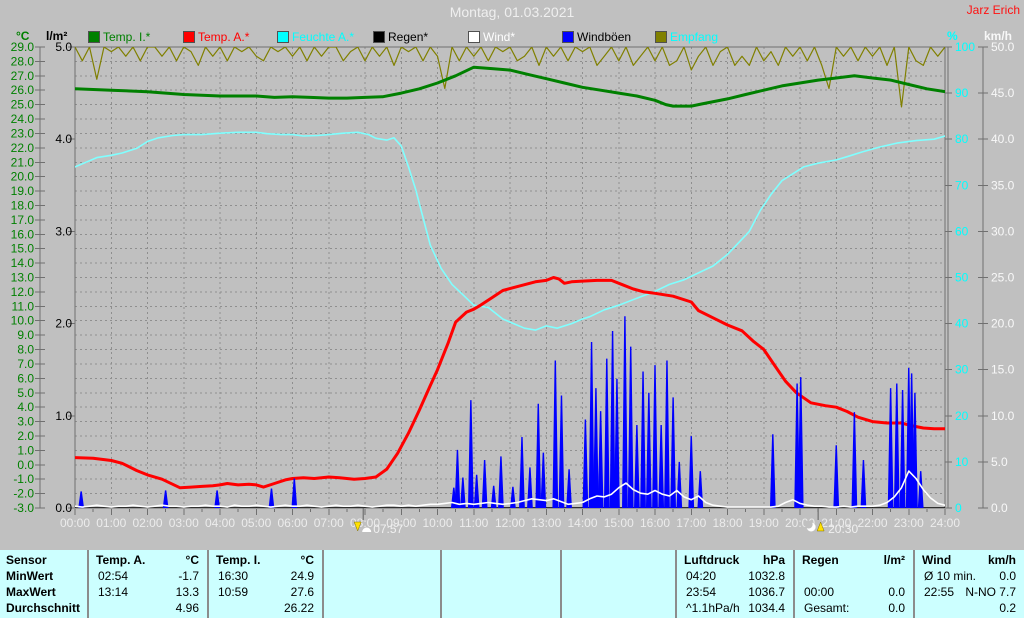 This screenshot has height=618, width=1024. Describe the element at coordinates (23, 47) in the screenshot. I see `y-axis-label-celsius: 29.0` at that location.